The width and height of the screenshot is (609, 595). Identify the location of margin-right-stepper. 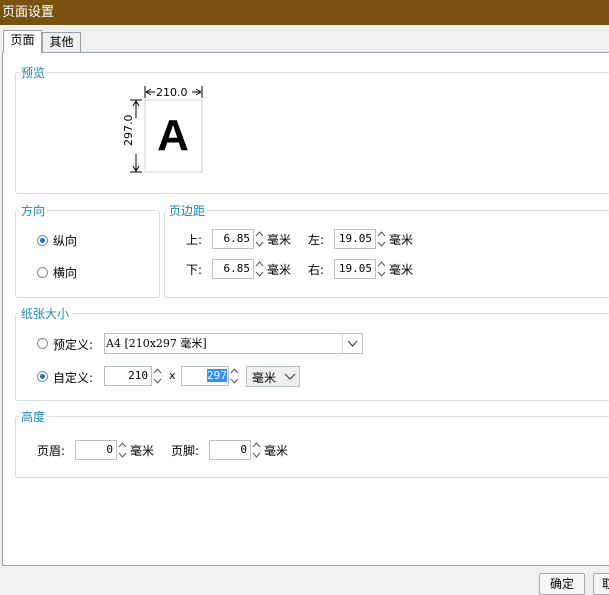
(381, 269).